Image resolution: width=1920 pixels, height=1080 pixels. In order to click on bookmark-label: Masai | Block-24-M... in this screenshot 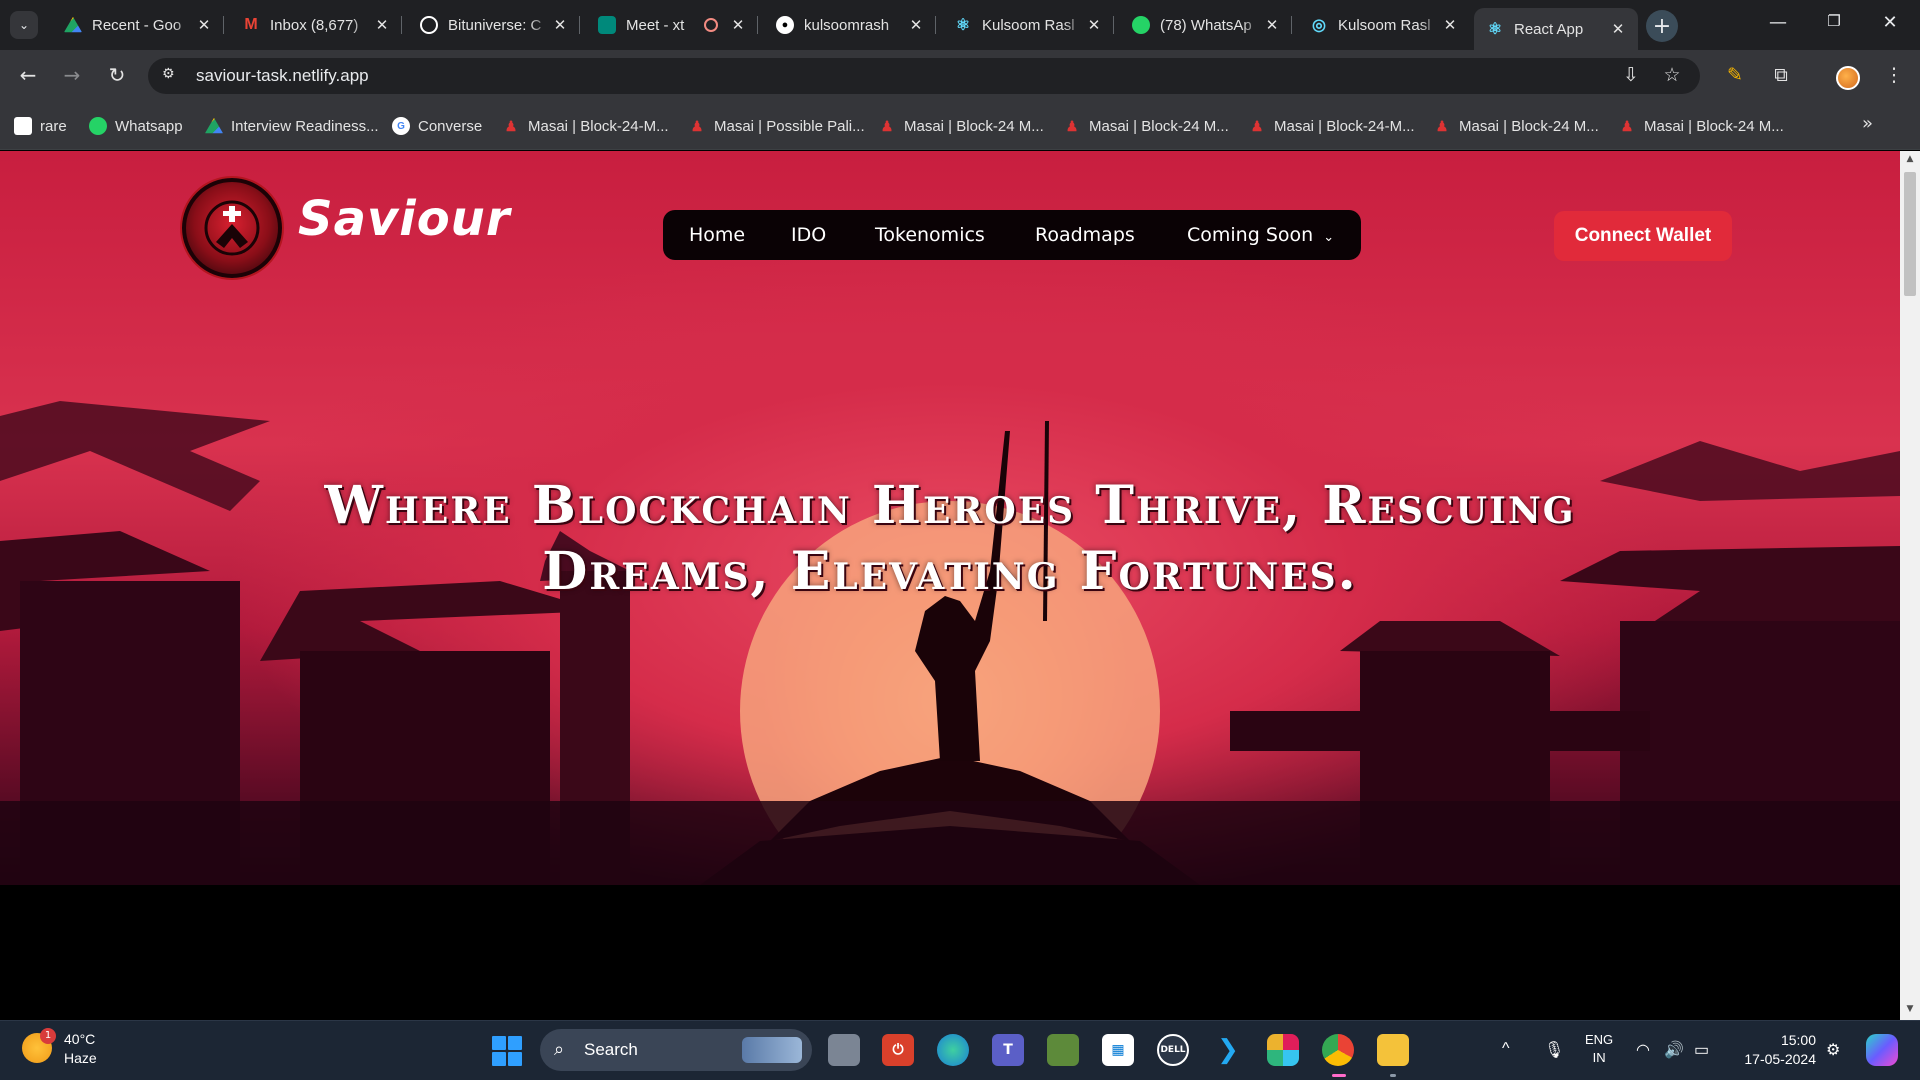, I will do `click(1344, 126)`.